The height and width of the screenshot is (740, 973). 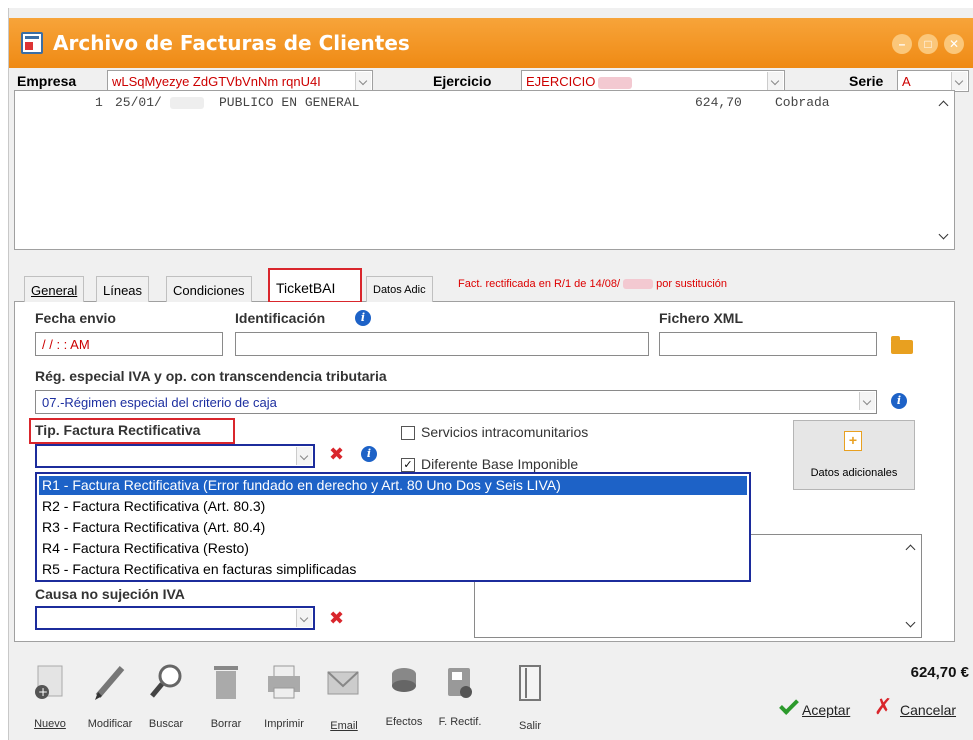 What do you see at coordinates (175, 618) in the screenshot?
I see `causa-select` at bounding box center [175, 618].